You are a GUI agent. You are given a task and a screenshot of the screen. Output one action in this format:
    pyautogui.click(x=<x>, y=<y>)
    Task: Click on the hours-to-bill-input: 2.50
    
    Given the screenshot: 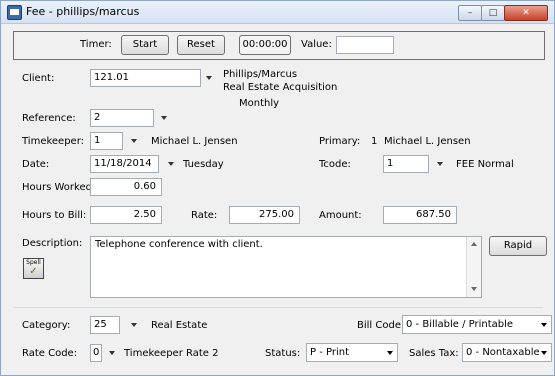 What is the action you would take?
    pyautogui.click(x=126, y=215)
    